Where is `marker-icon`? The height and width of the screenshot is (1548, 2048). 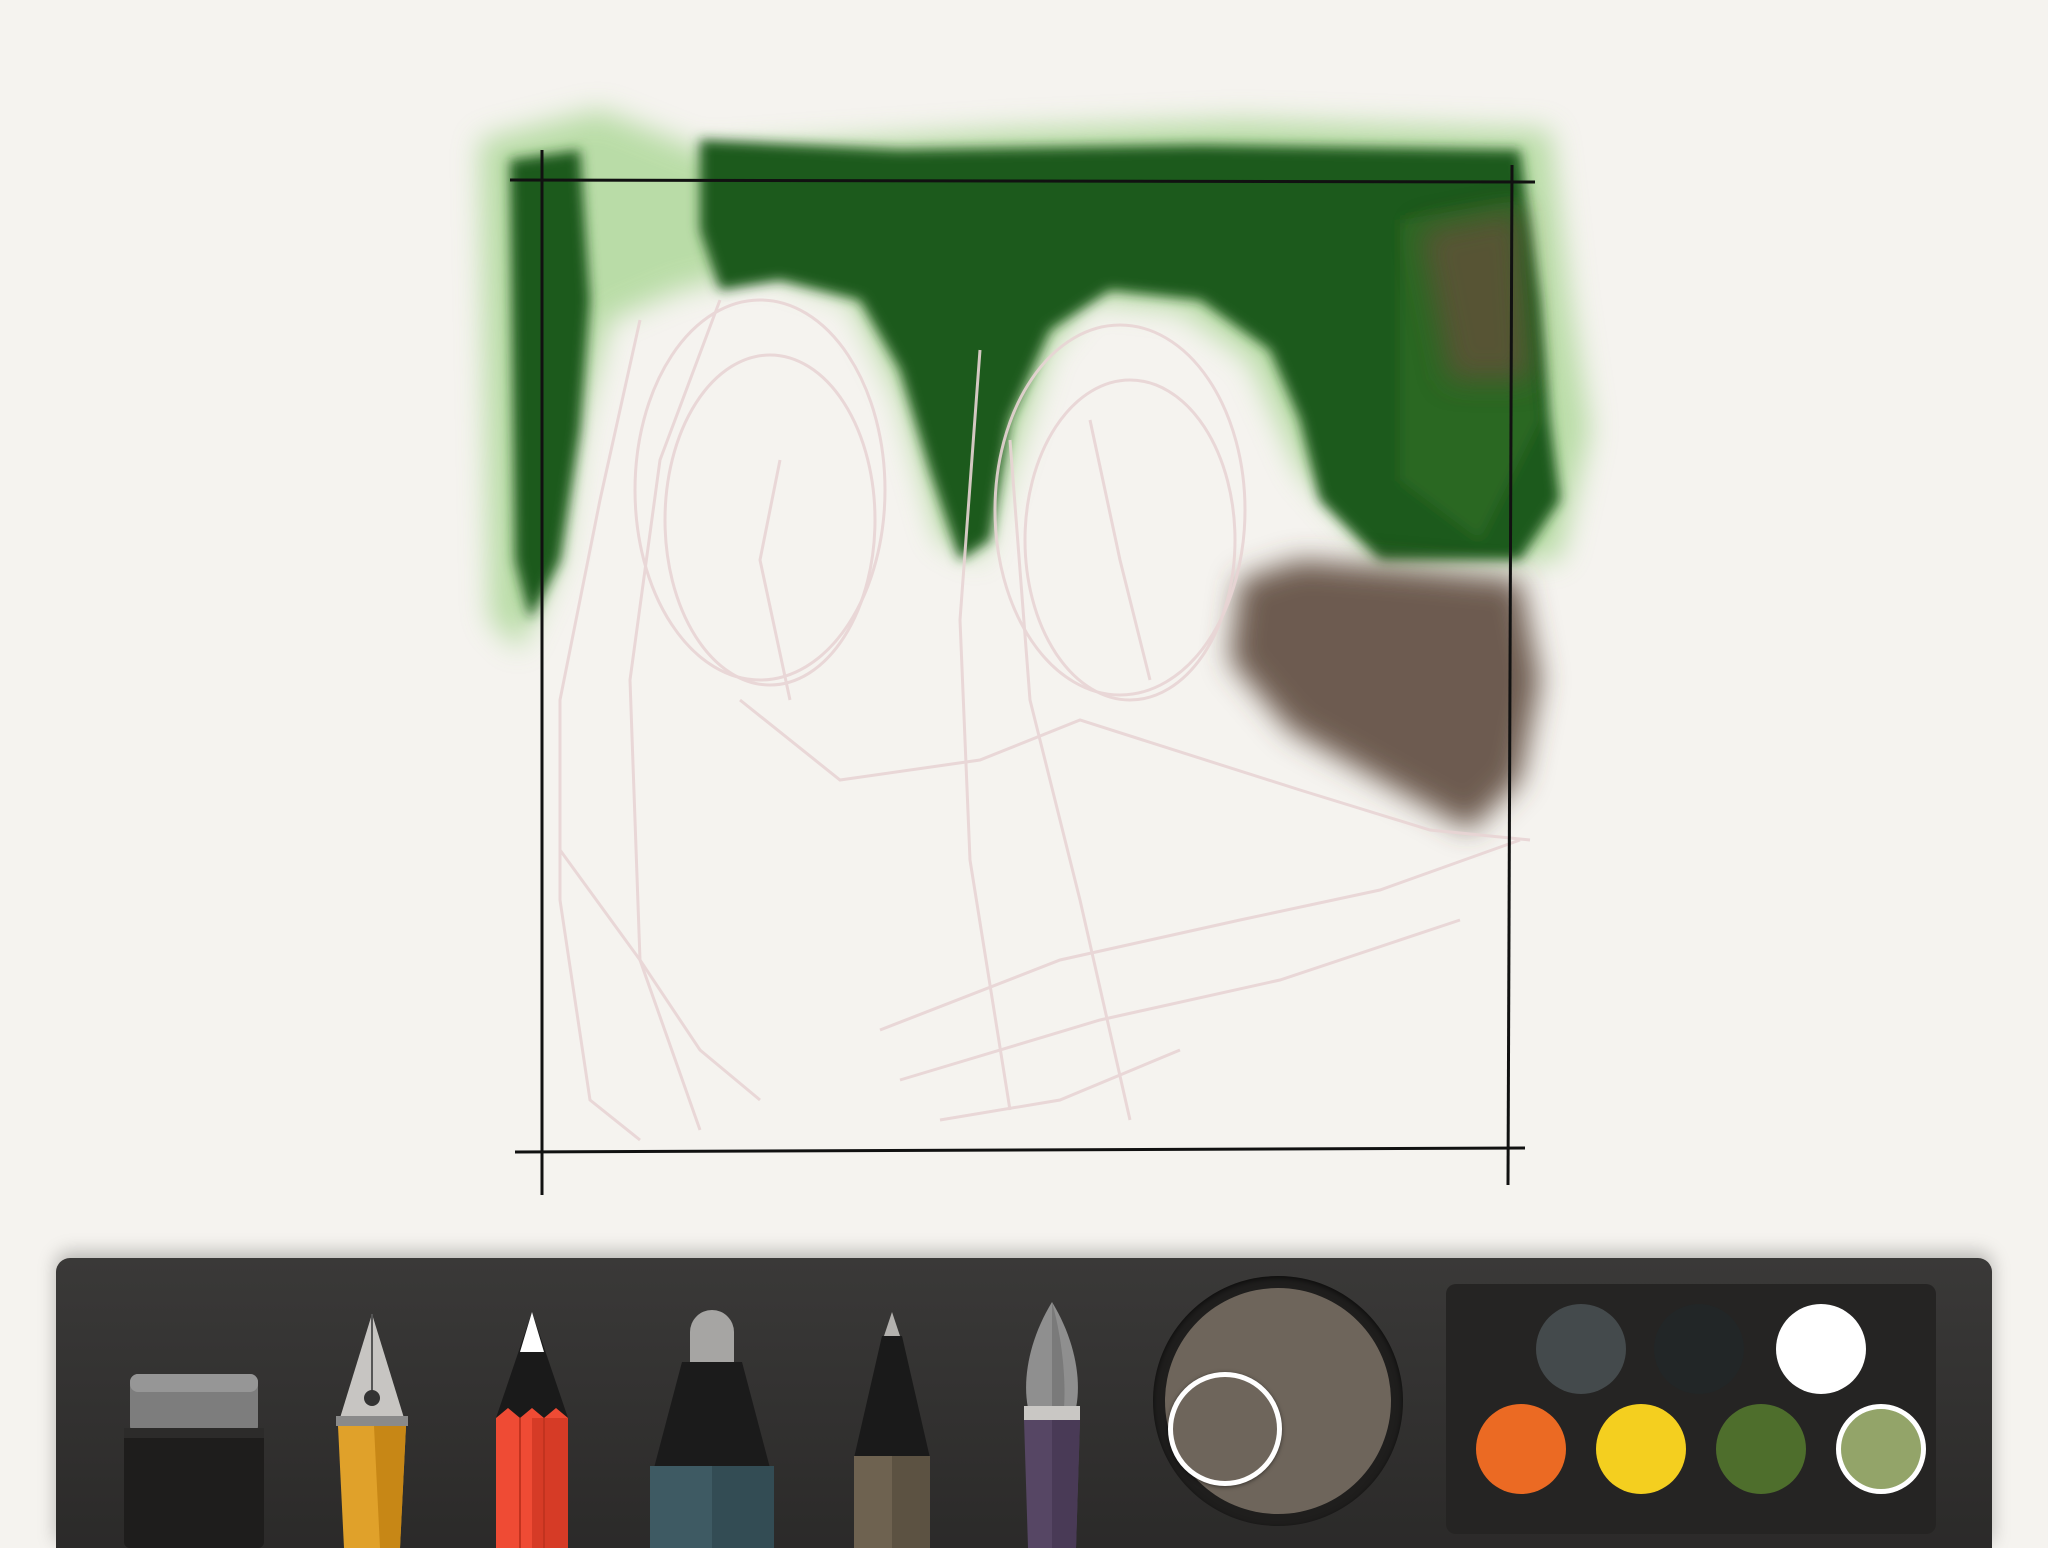 marker-icon is located at coordinates (712, 1429).